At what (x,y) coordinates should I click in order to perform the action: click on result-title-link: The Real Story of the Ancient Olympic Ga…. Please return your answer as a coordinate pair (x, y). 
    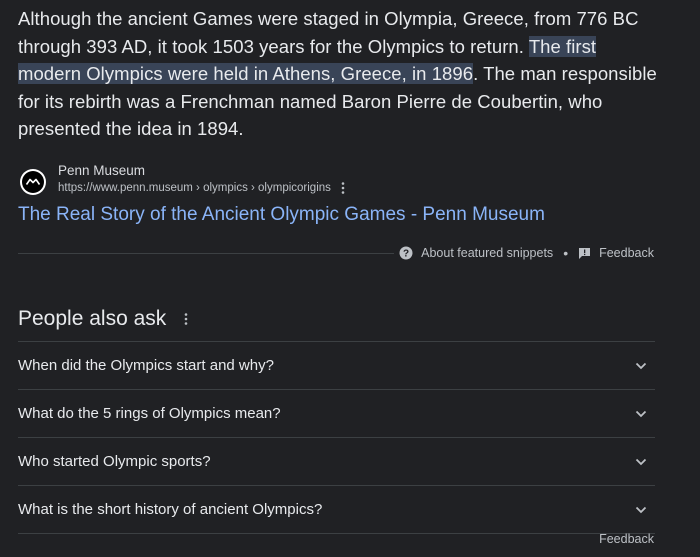
    Looking at the image, I should click on (281, 215).